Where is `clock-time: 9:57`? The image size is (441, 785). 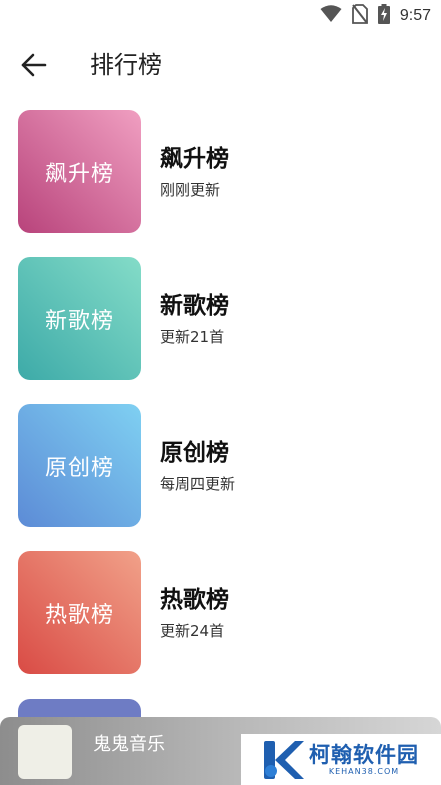 clock-time: 9:57 is located at coordinates (415, 15).